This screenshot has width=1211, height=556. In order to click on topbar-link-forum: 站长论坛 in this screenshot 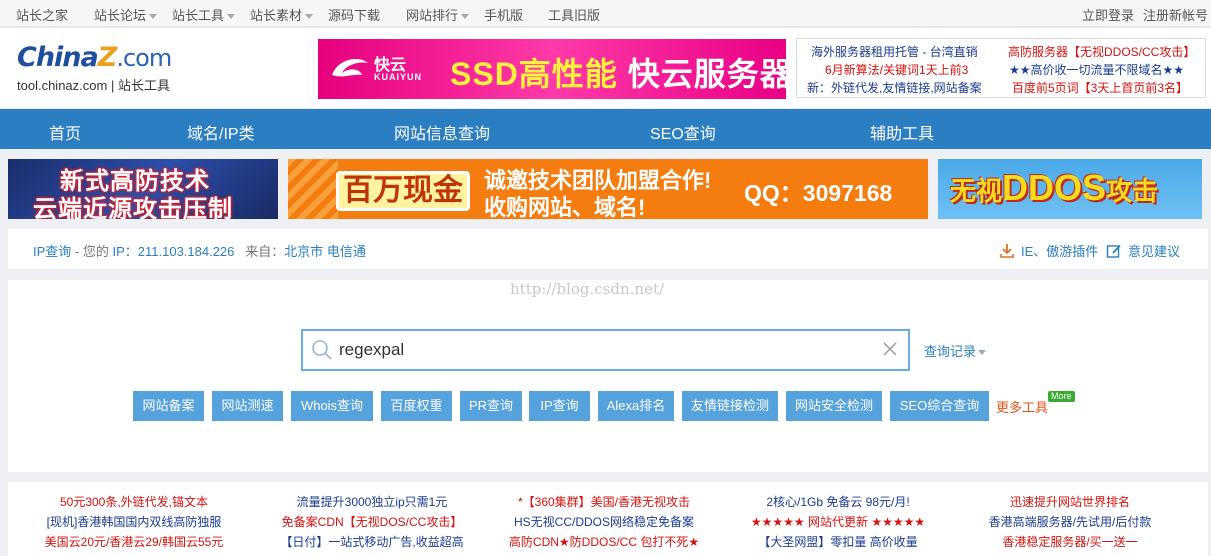, I will do `click(126, 14)`.